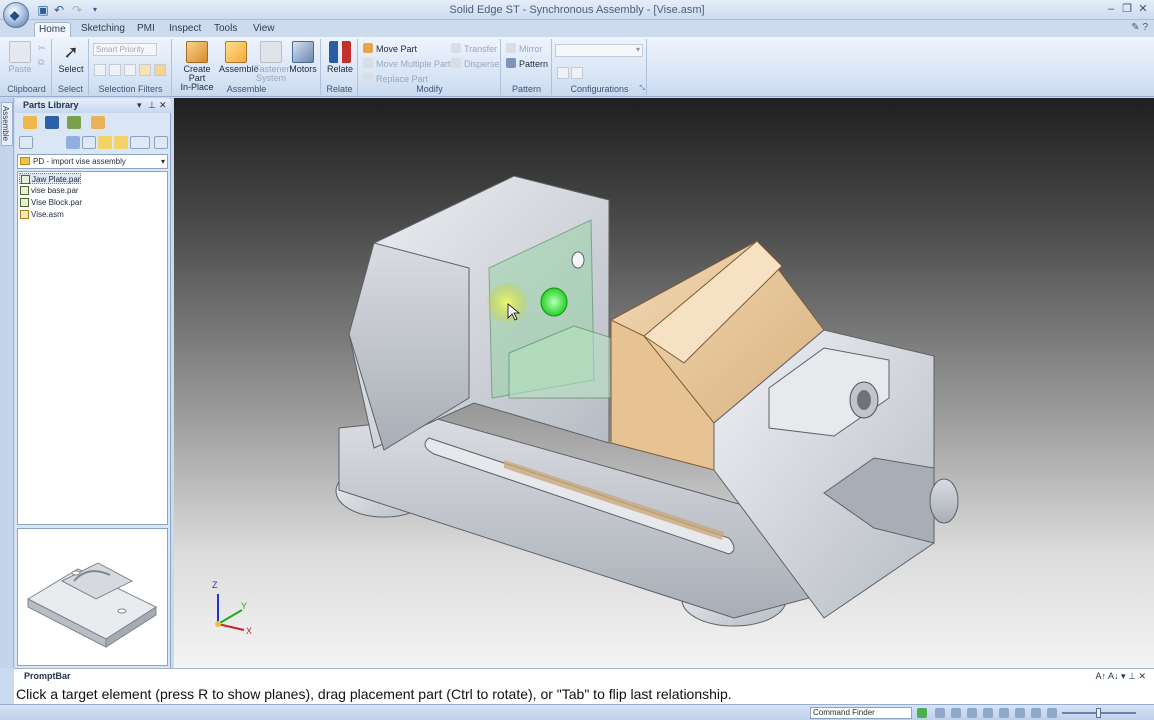  Describe the element at coordinates (524, 48) in the screenshot. I see `mirror-button: Mirror` at that location.